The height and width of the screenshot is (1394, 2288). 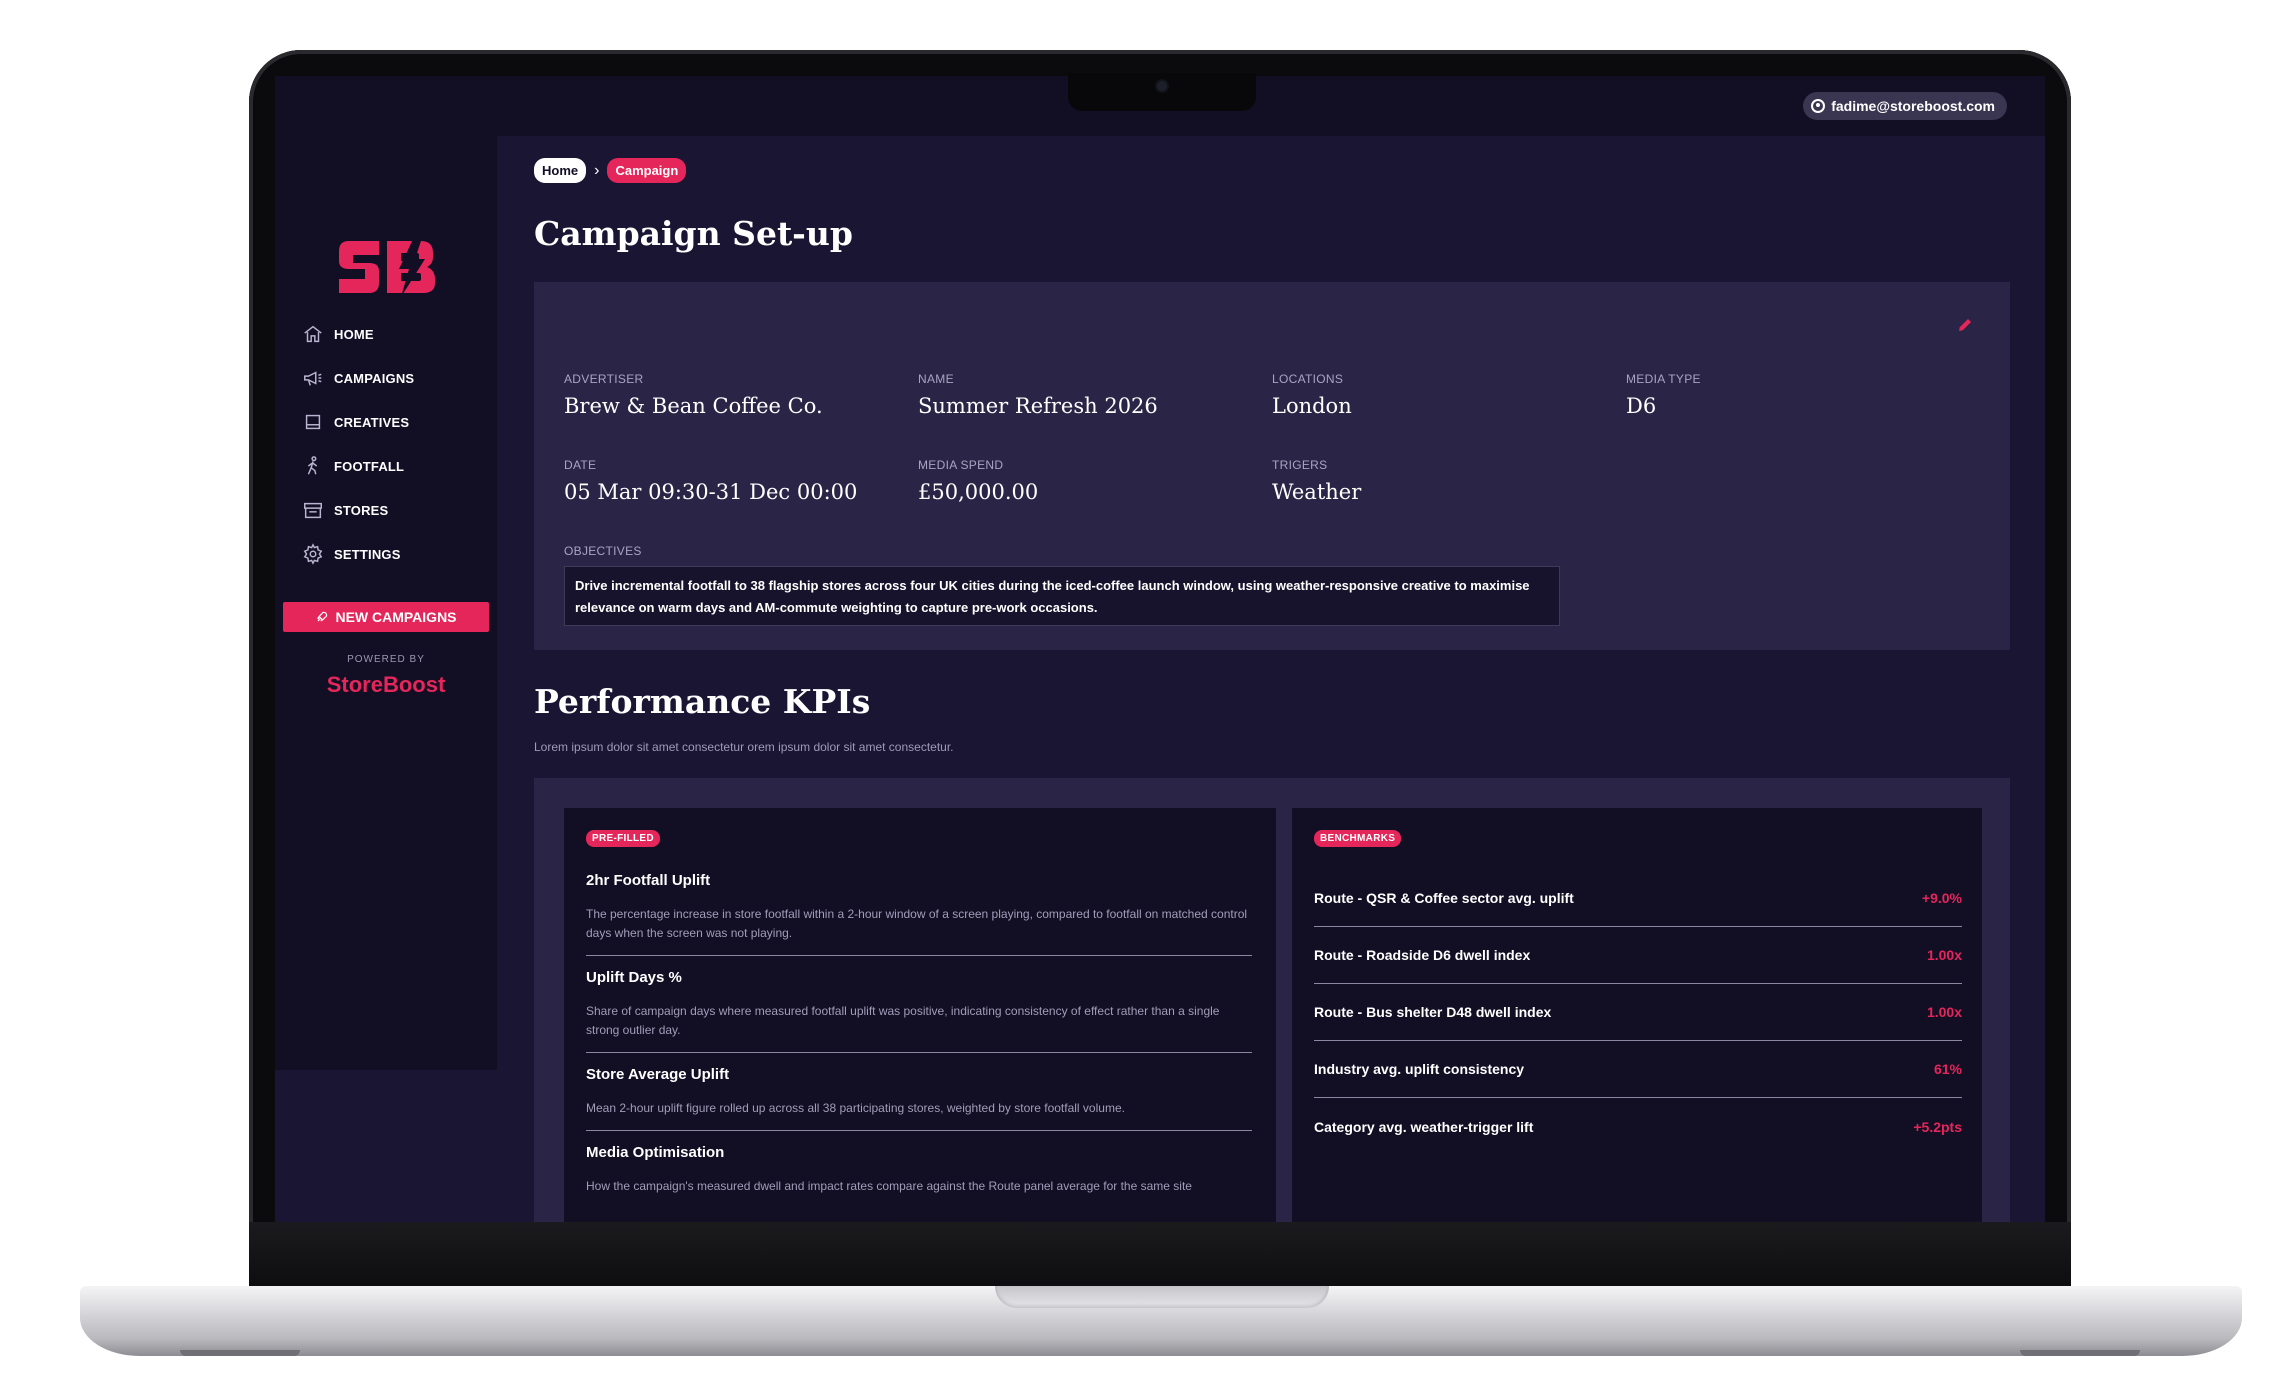 What do you see at coordinates (240, 1353) in the screenshot?
I see `laptop-foot-left` at bounding box center [240, 1353].